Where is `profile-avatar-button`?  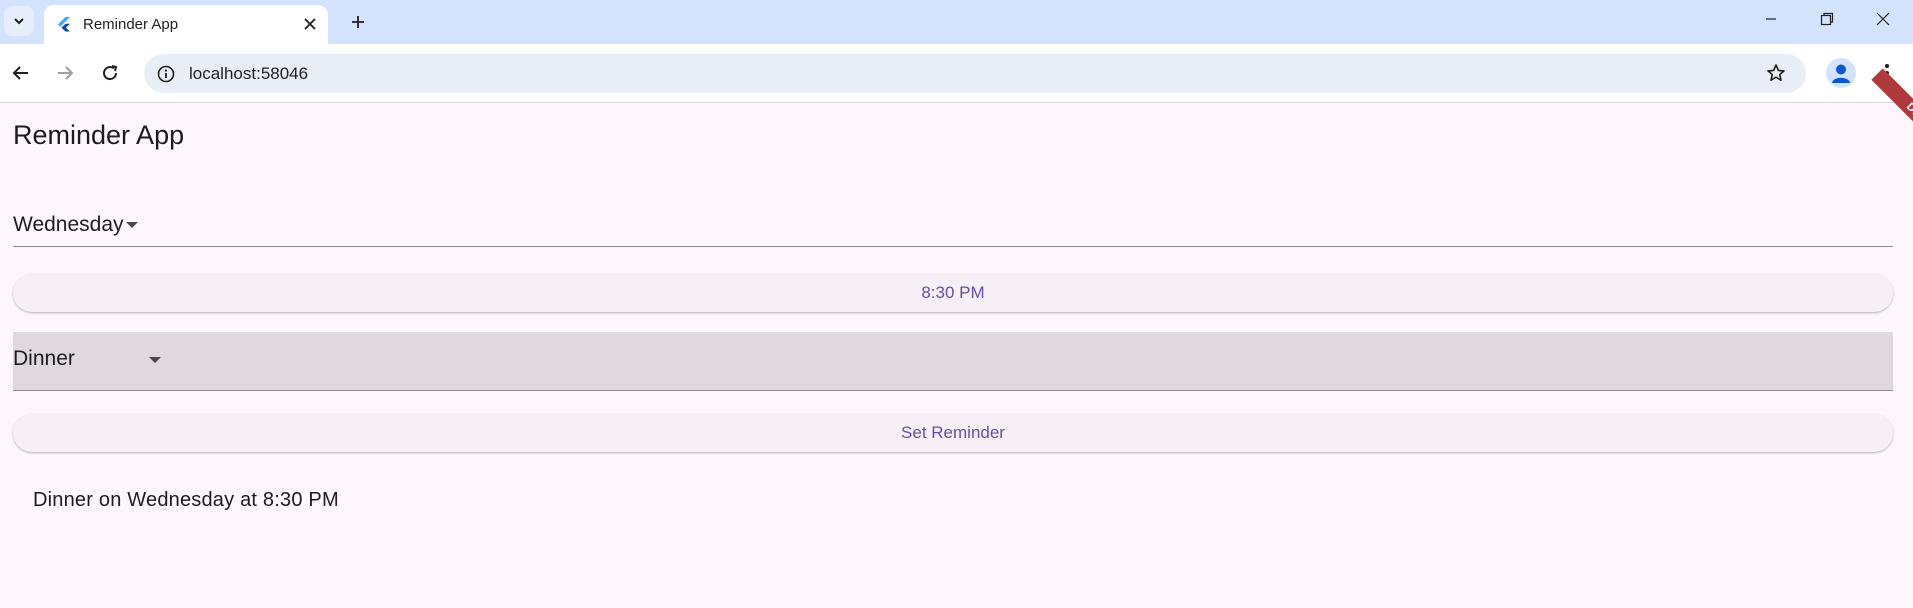 profile-avatar-button is located at coordinates (1841, 73).